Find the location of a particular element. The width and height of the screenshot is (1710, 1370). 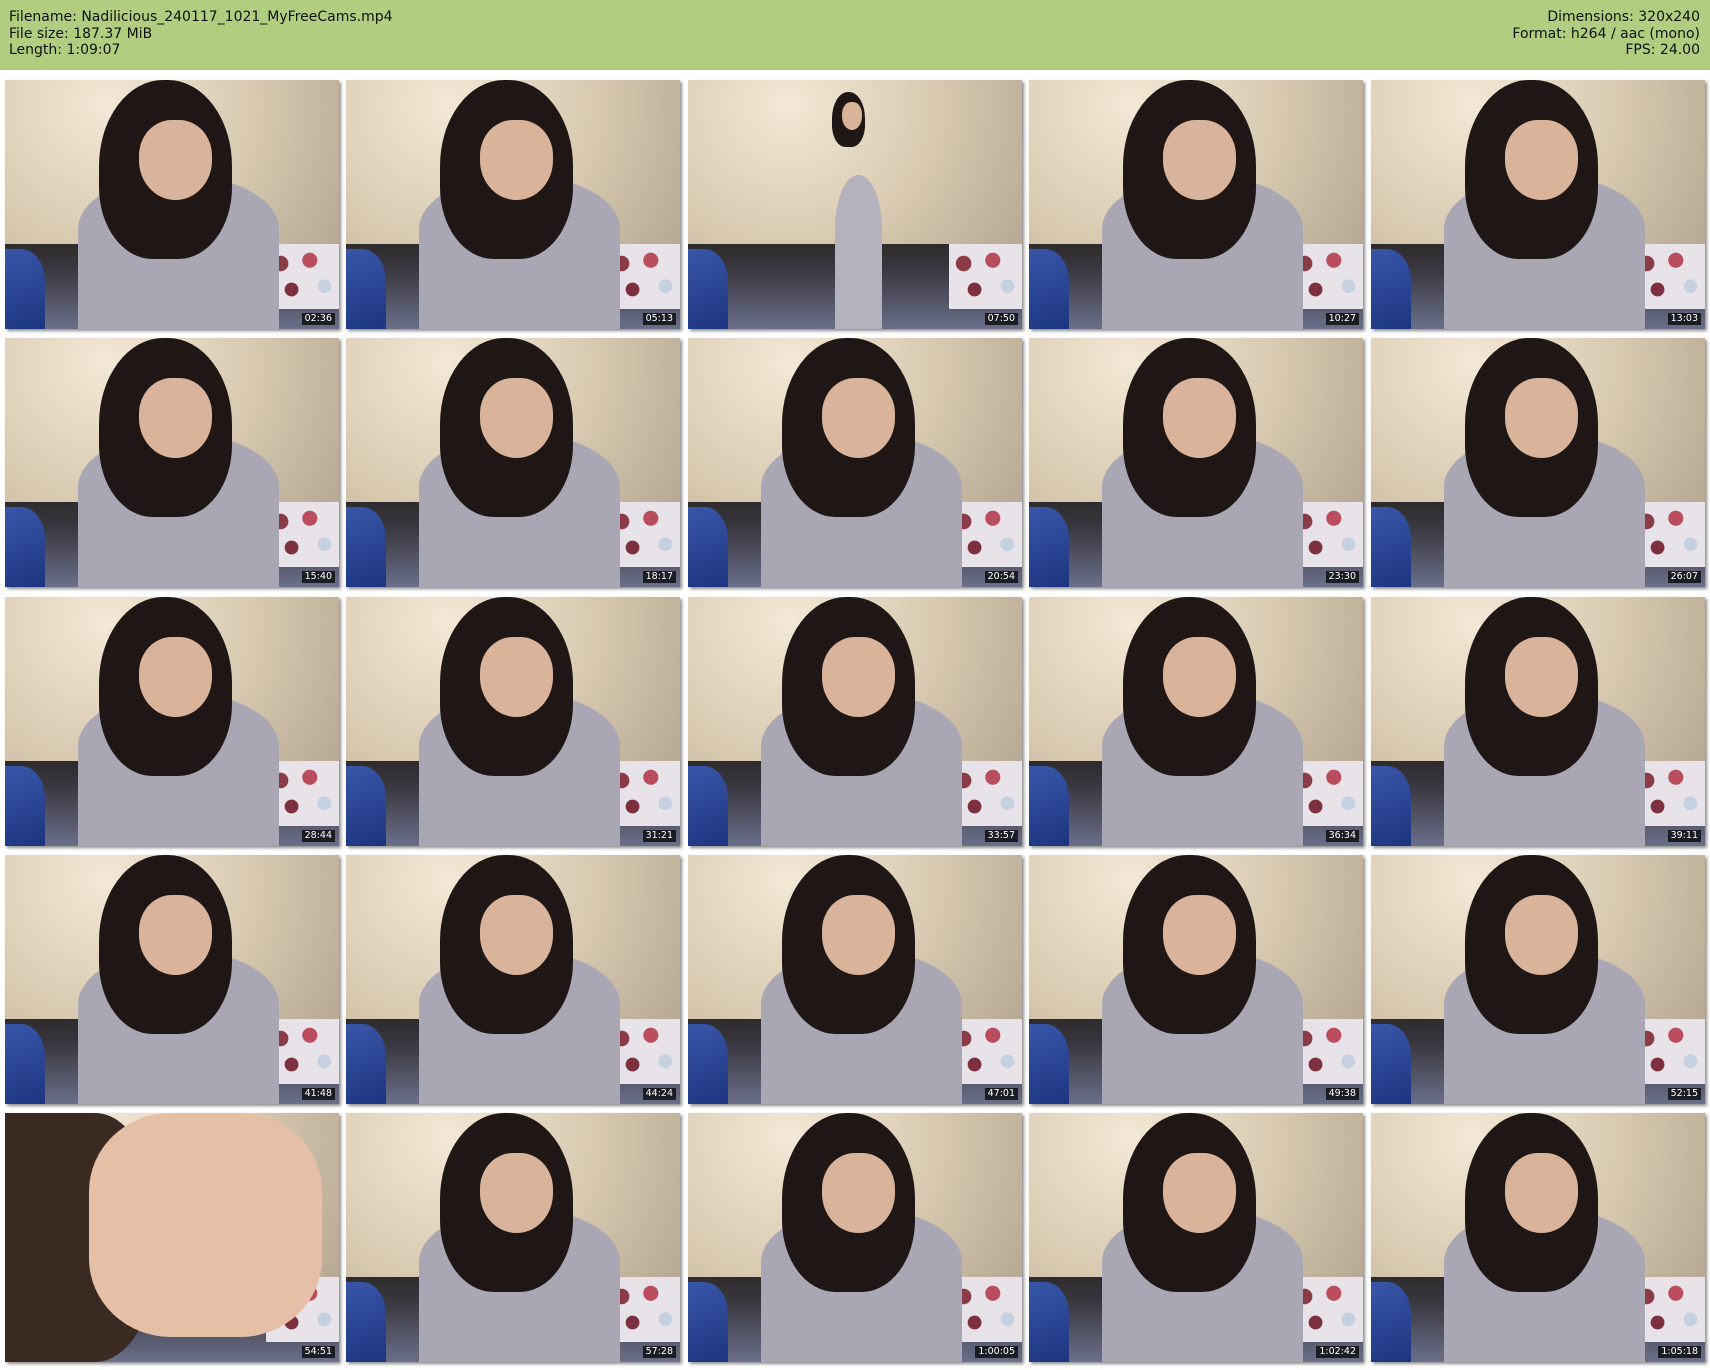

video-thumbnail: 41:48 is located at coordinates (172, 979).